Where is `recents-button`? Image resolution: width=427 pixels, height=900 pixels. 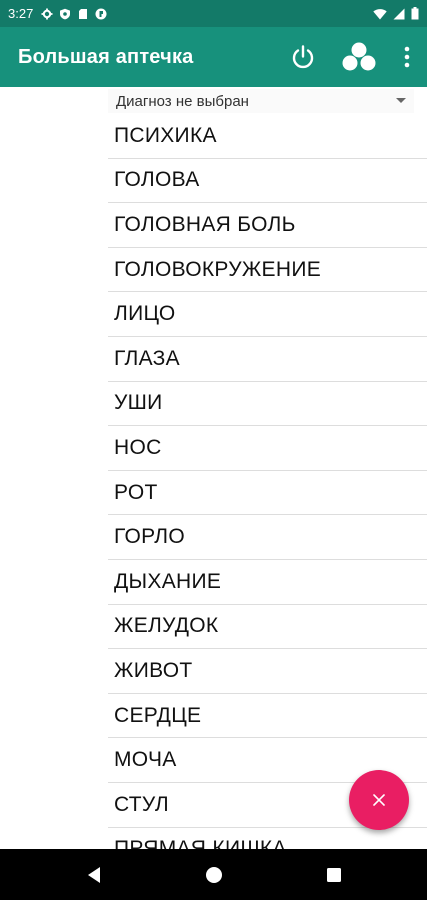 recents-button is located at coordinates (334, 874).